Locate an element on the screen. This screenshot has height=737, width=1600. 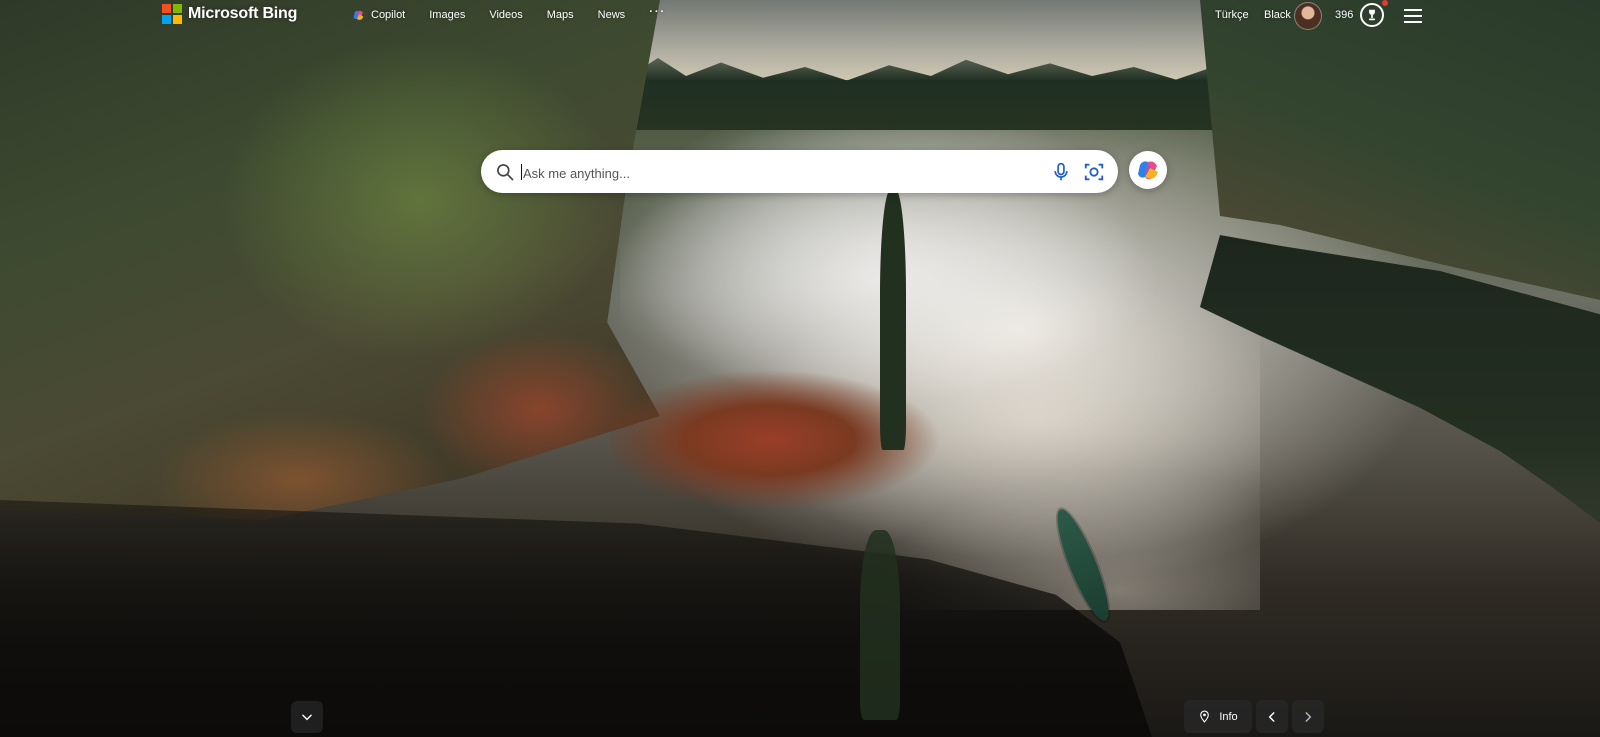
nav-more-button: ··· is located at coordinates (657, 12).